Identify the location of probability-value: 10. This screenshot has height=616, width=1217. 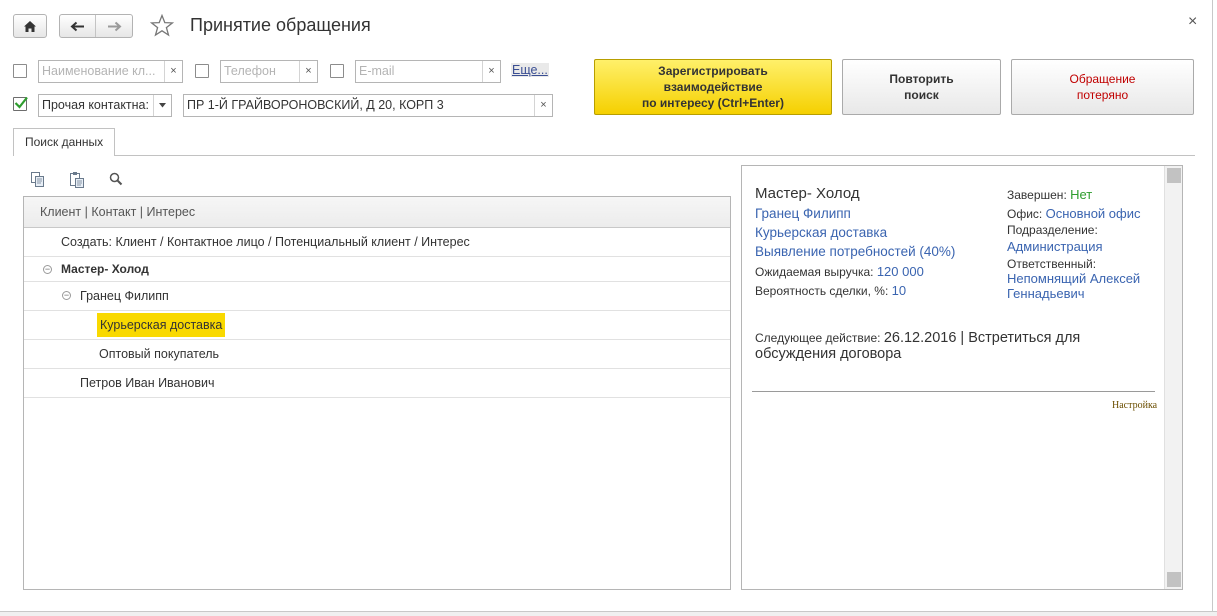
(899, 290).